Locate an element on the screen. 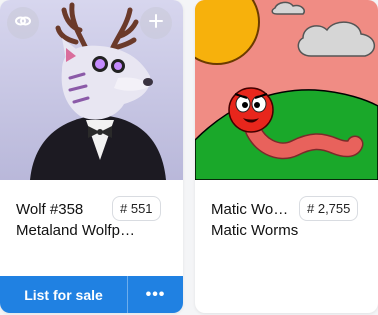 This screenshot has width=378, height=315. link-icon is located at coordinates (23, 23).